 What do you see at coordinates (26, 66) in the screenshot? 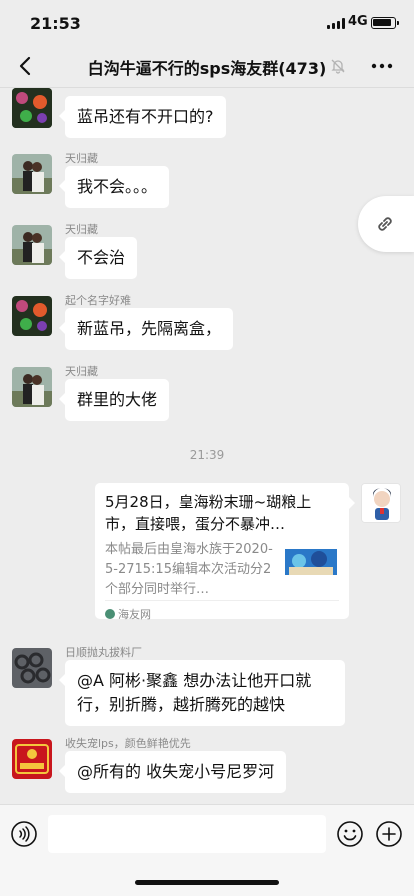
I see `back-icon` at bounding box center [26, 66].